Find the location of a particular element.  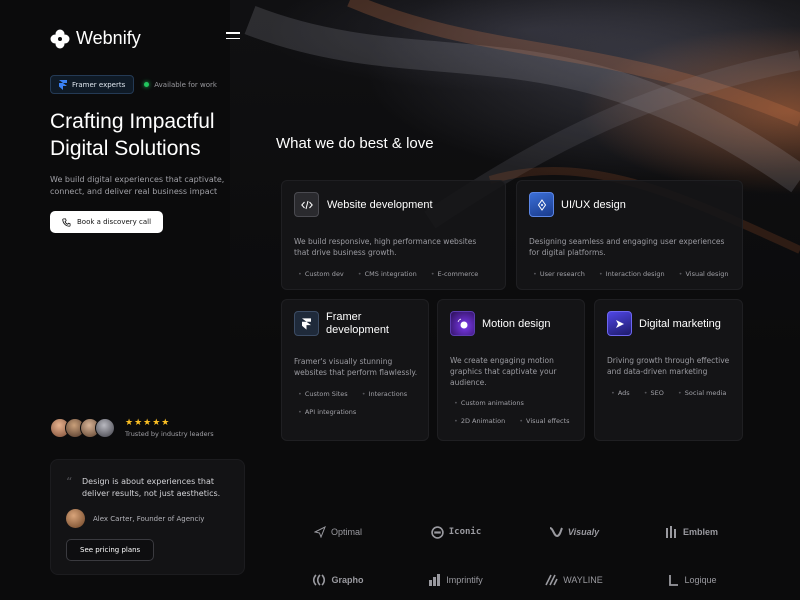

tag: API integrations is located at coordinates (327, 412).